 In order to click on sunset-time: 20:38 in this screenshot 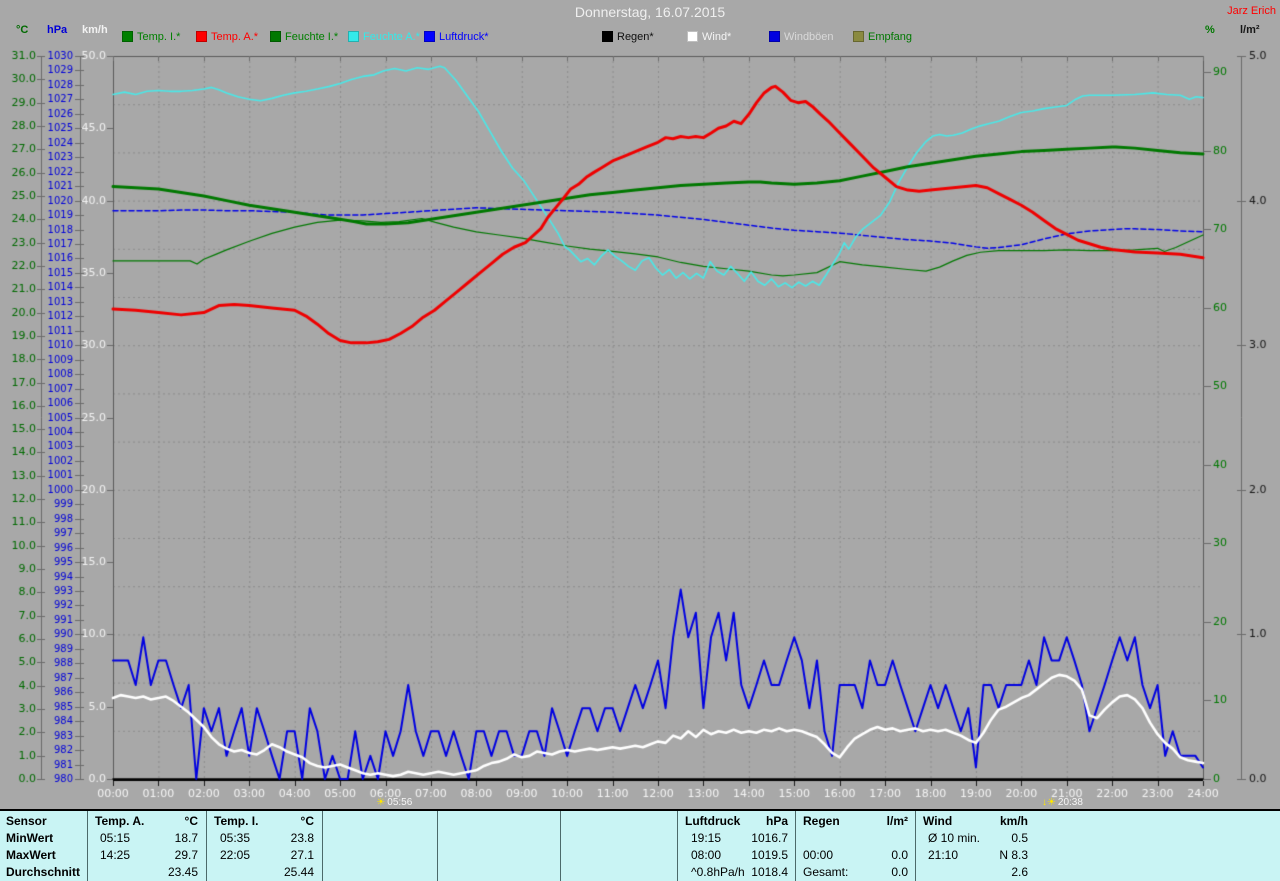, I will do `click(1070, 802)`.